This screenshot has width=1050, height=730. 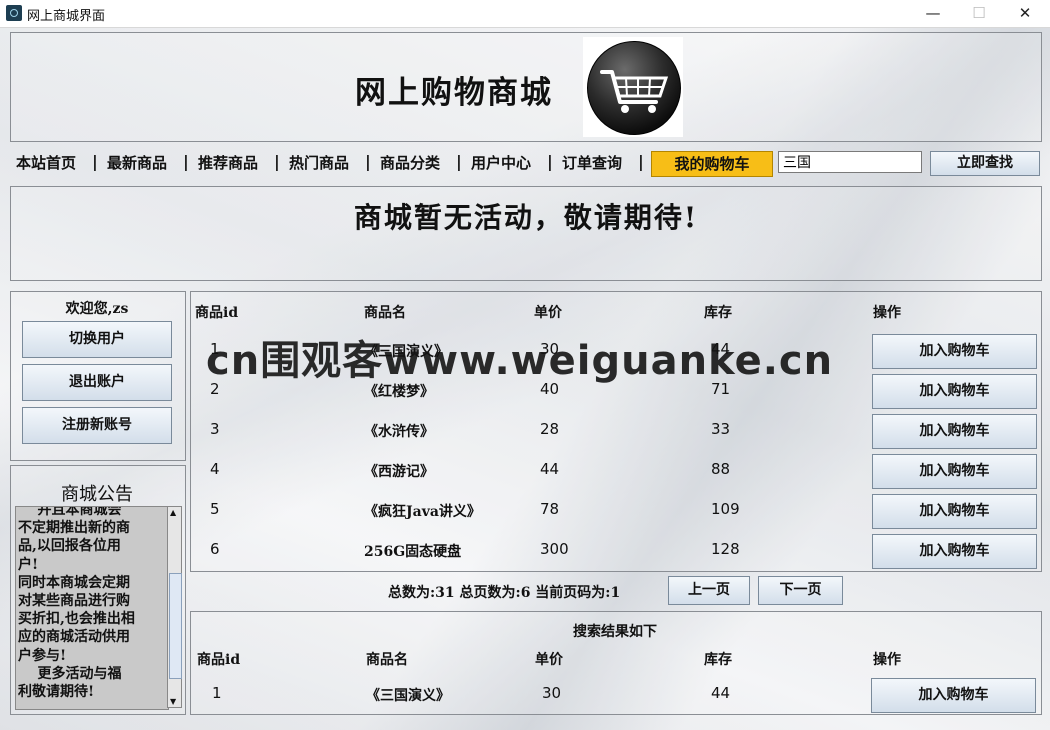 What do you see at coordinates (526, 217) in the screenshot?
I see `promo-text: 商城暂无活动，敬请期待!` at bounding box center [526, 217].